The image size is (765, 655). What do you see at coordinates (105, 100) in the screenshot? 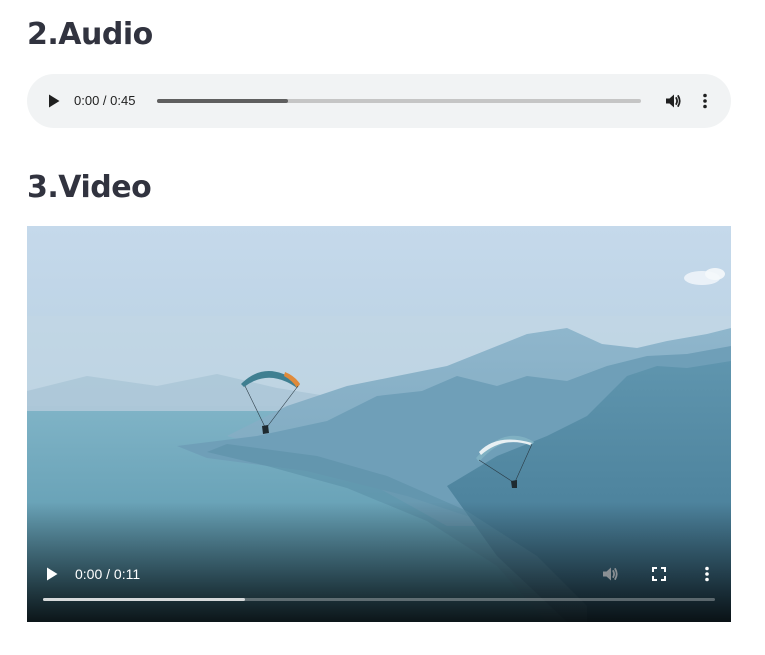
I see `audio-time-display: 0:00 / 0:45` at bounding box center [105, 100].